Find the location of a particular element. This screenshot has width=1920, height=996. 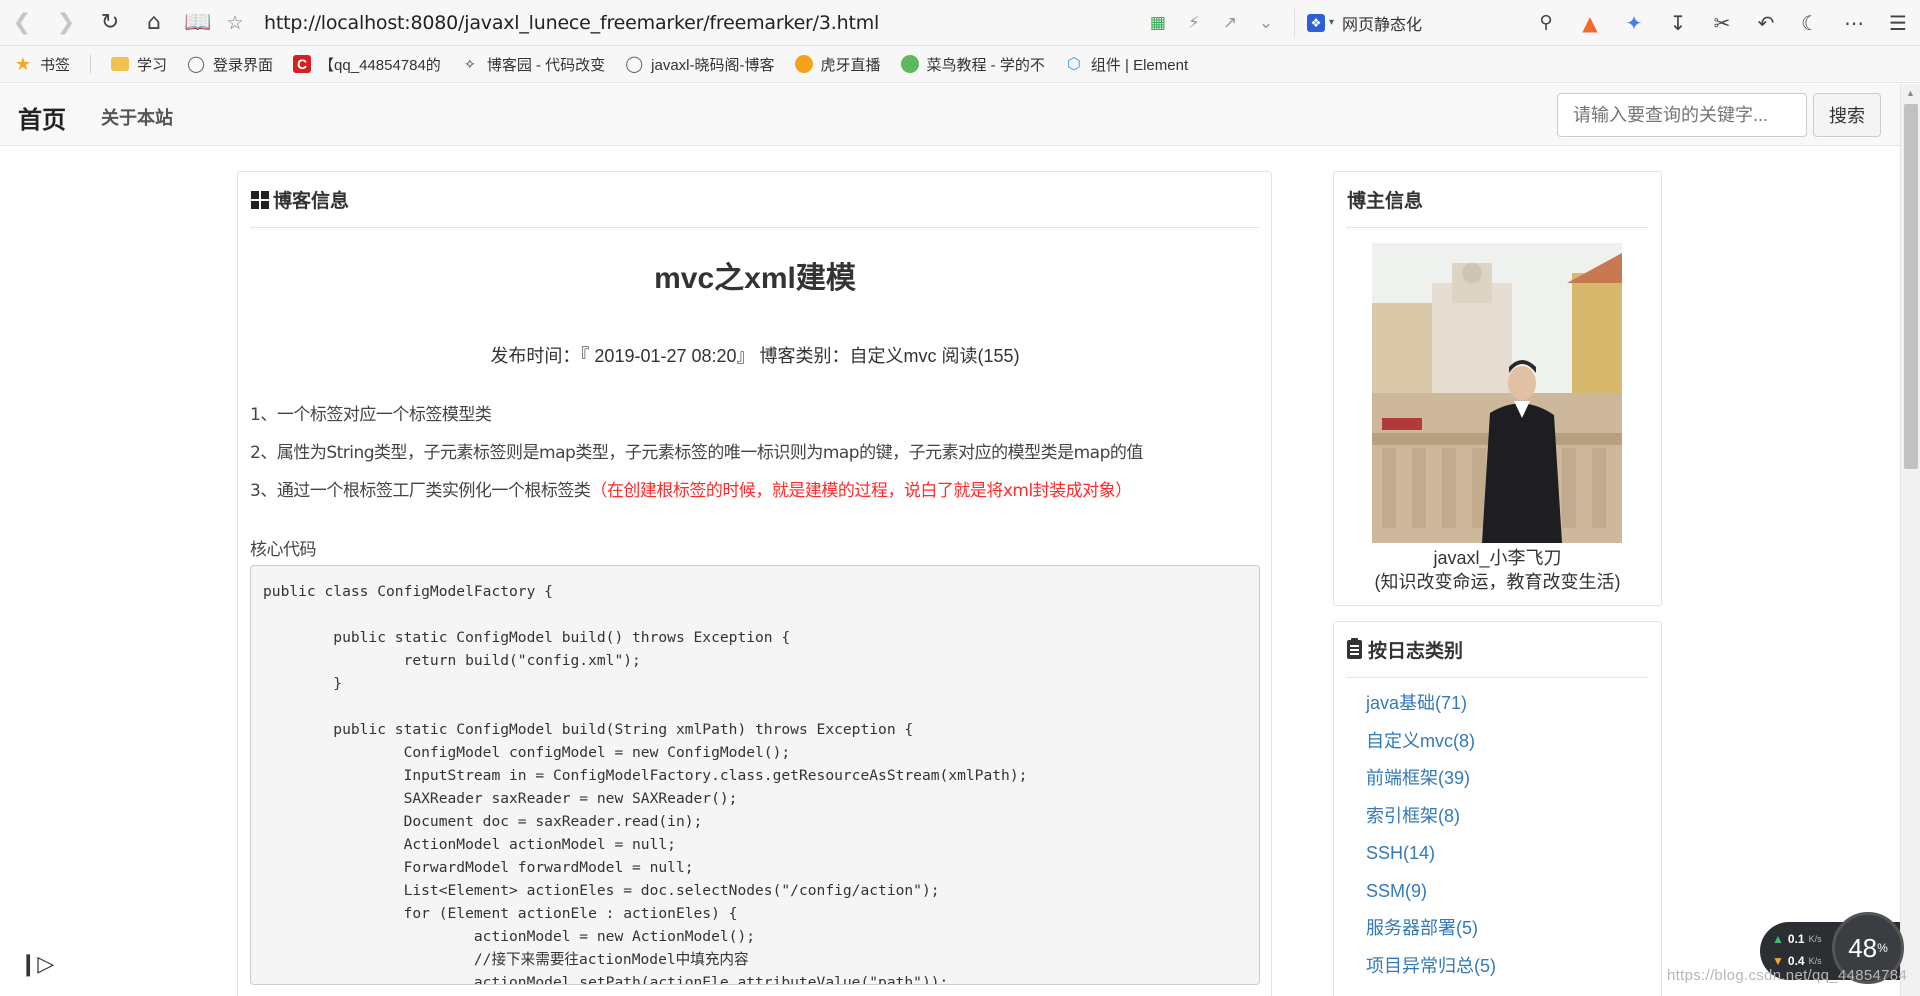

author-panel: 博主信息 javaxl_小李飞刀 (知识改变命运，教育改变生活) is located at coordinates (1497, 388).